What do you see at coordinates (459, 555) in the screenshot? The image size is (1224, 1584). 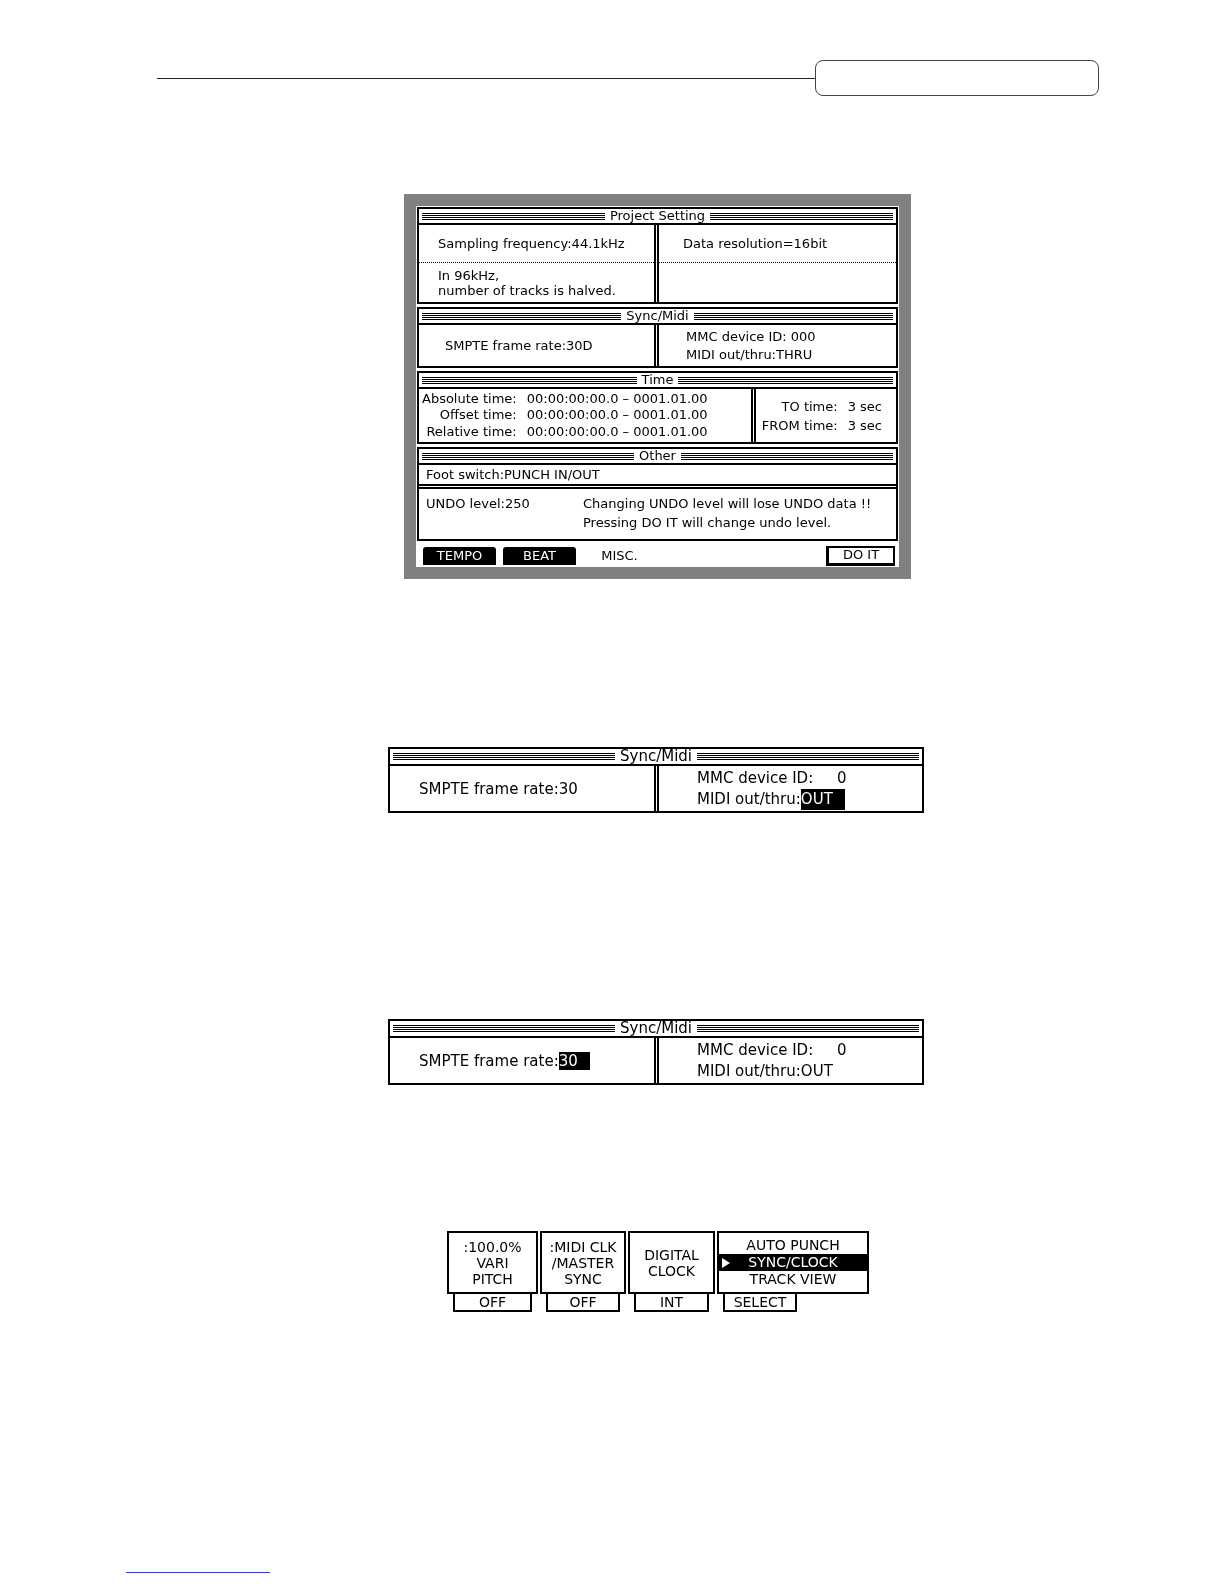 I see `tab: TEMPO` at bounding box center [459, 555].